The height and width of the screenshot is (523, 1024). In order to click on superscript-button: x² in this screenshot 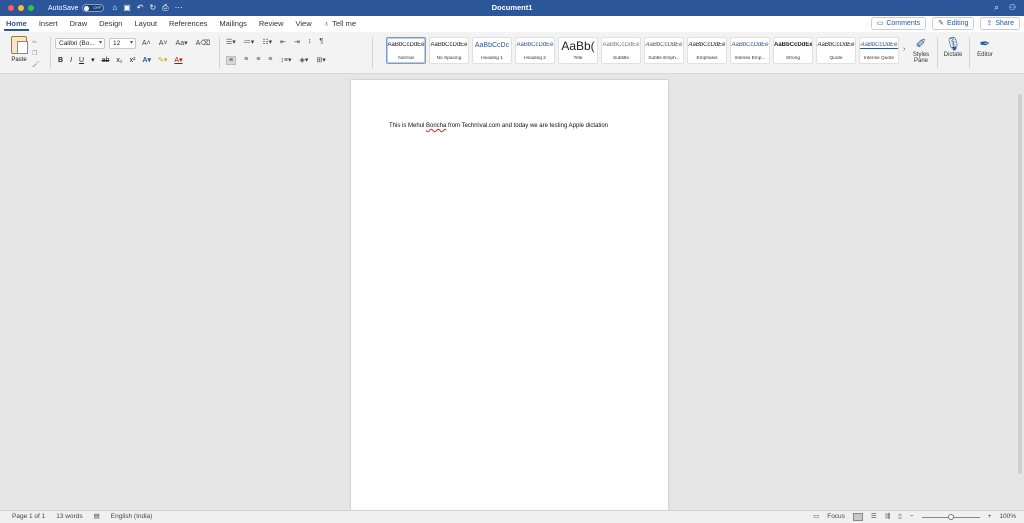, I will do `click(133, 60)`.